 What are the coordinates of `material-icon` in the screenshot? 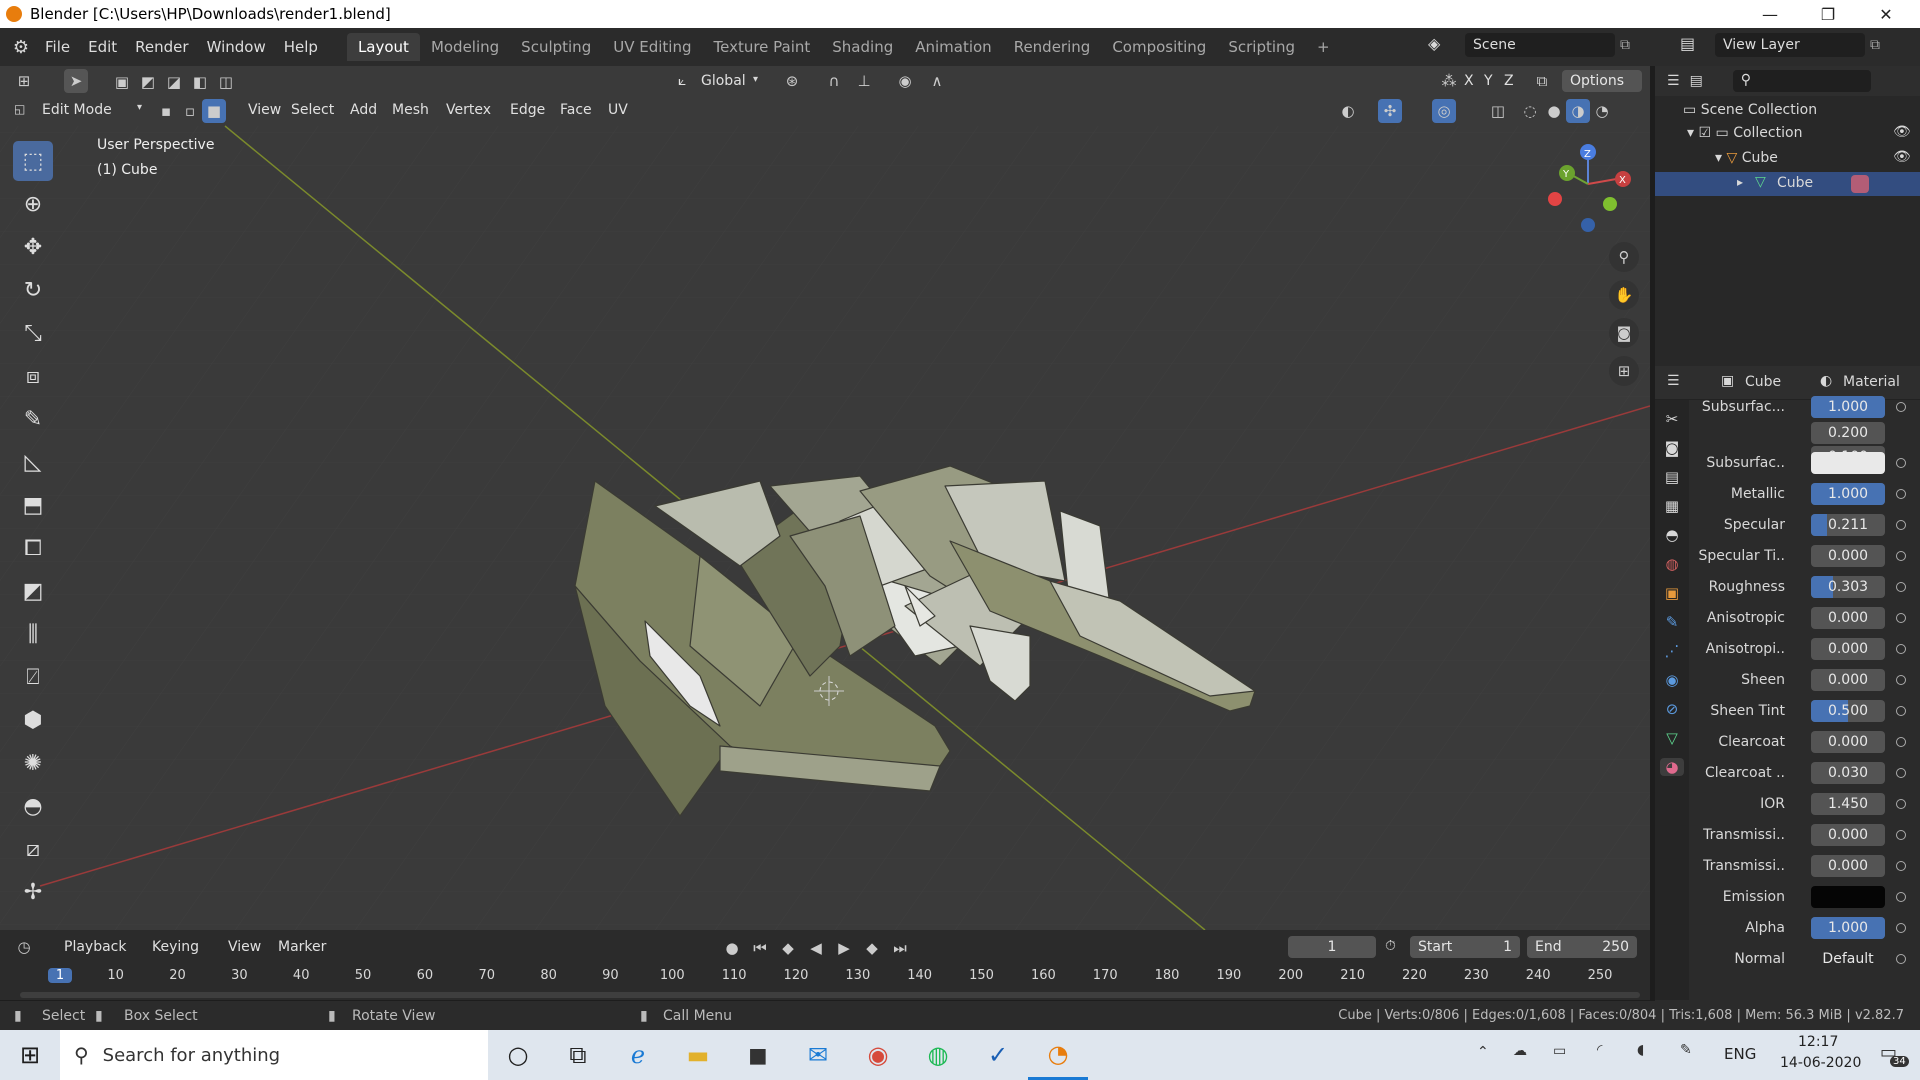 It's located at (1860, 184).